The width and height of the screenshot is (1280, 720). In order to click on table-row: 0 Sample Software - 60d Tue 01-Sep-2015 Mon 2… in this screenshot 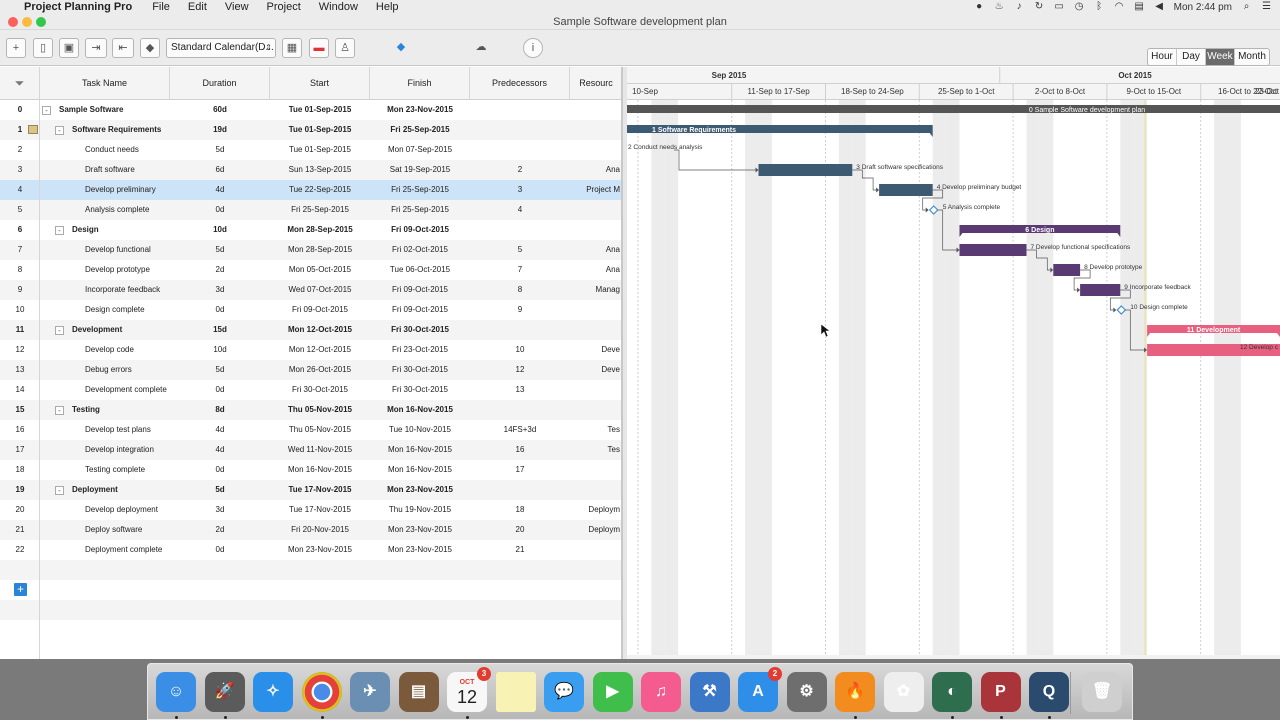, I will do `click(310, 110)`.